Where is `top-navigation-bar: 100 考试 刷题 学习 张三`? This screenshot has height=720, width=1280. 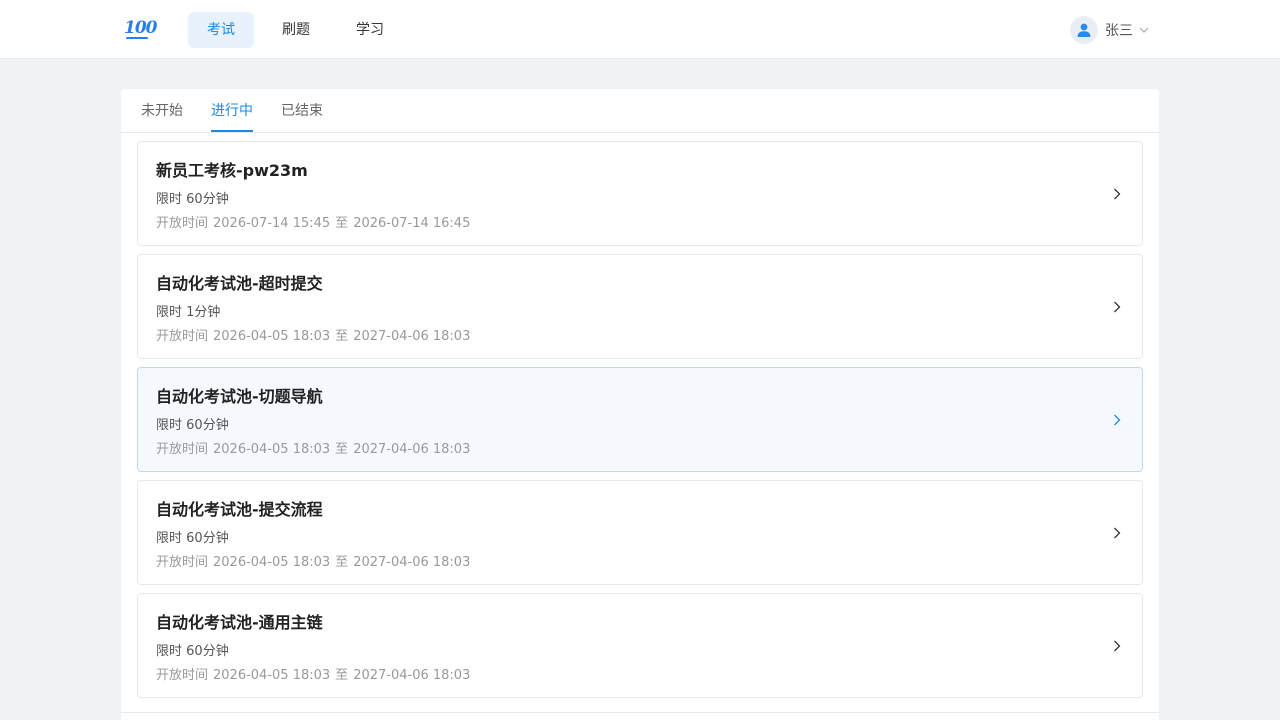
top-navigation-bar: 100 考试 刷题 学习 张三 is located at coordinates (640, 29).